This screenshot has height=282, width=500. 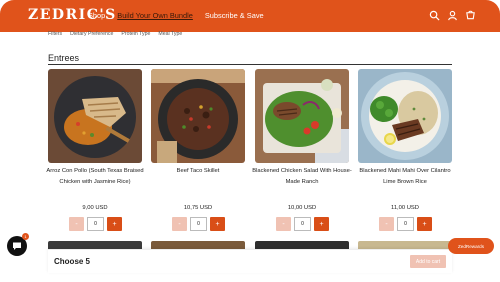 I want to click on section-divider, so click(x=250, y=64).